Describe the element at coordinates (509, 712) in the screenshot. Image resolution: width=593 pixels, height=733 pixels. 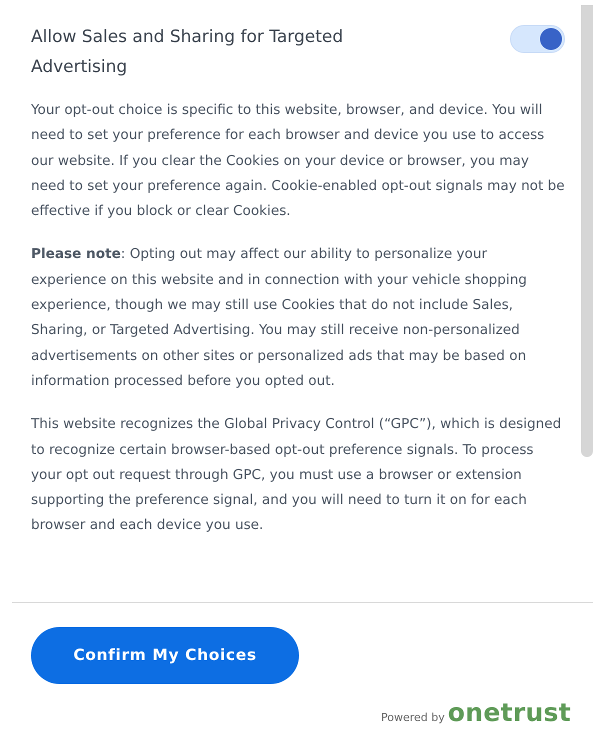
I see `brand-logo: onetrust` at that location.